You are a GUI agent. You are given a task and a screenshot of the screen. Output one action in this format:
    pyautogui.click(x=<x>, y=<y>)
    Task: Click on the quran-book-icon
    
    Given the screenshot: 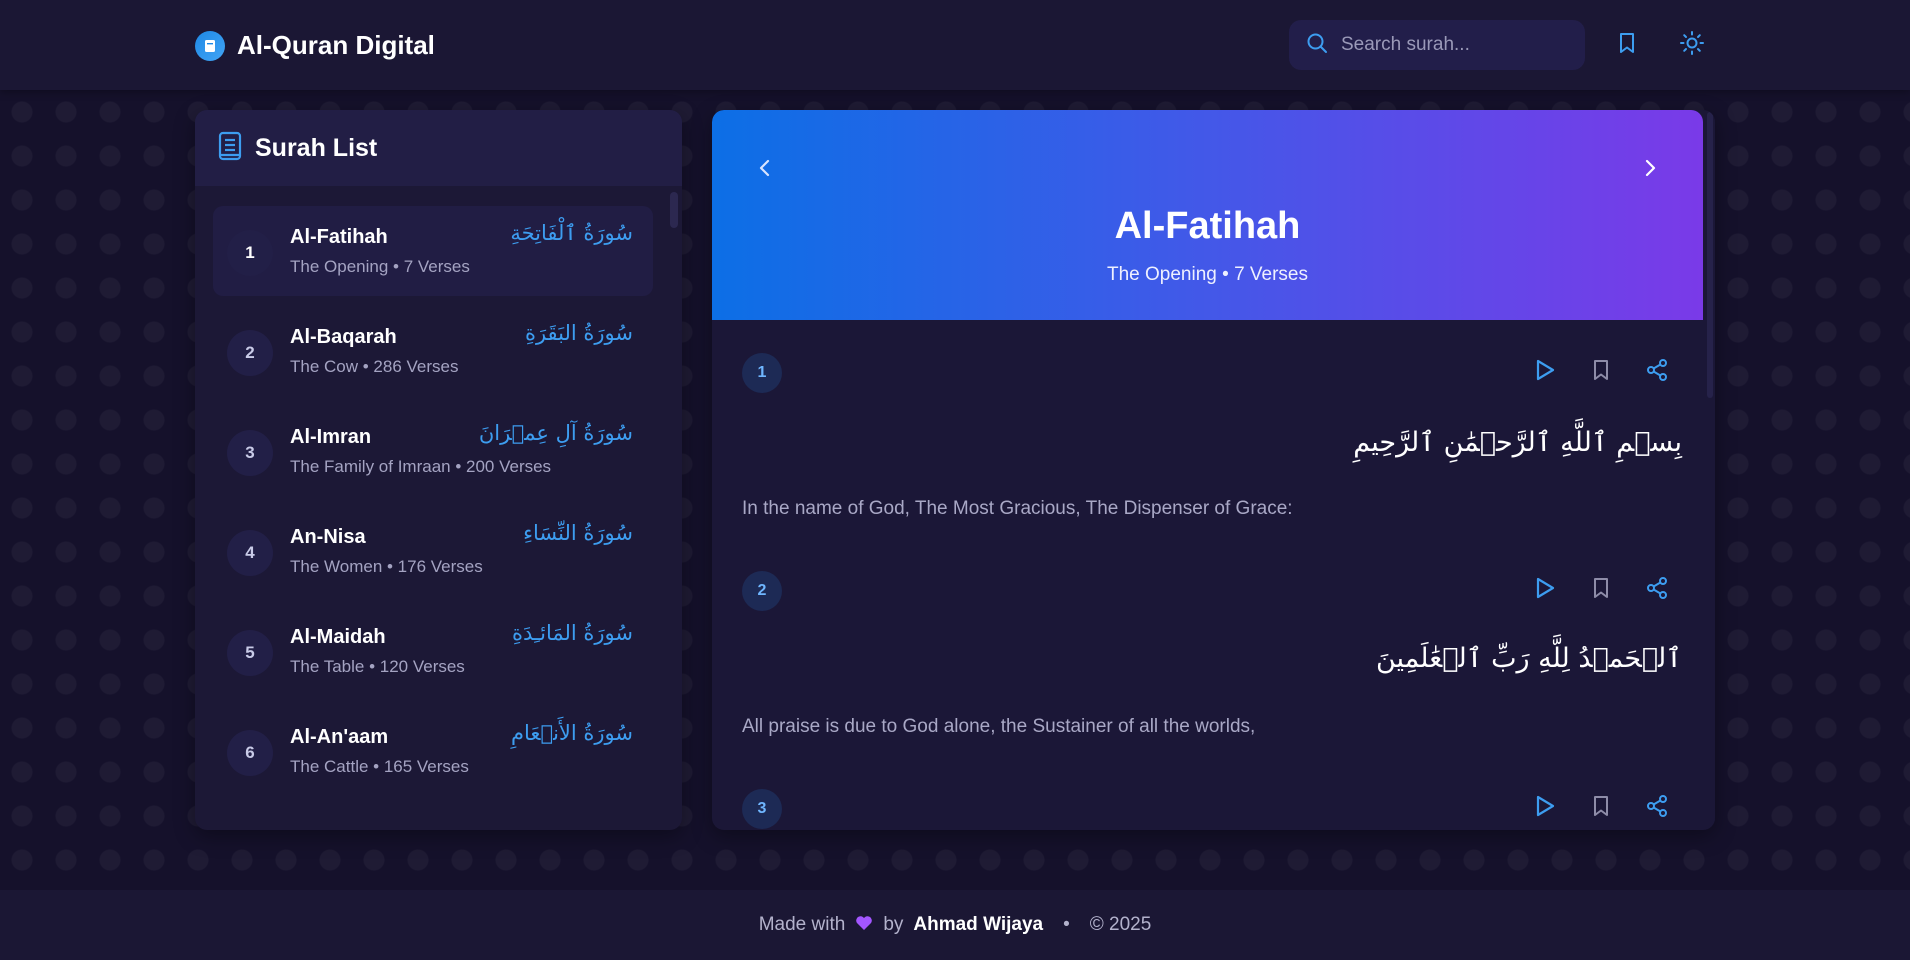 What is the action you would take?
    pyautogui.click(x=210, y=45)
    